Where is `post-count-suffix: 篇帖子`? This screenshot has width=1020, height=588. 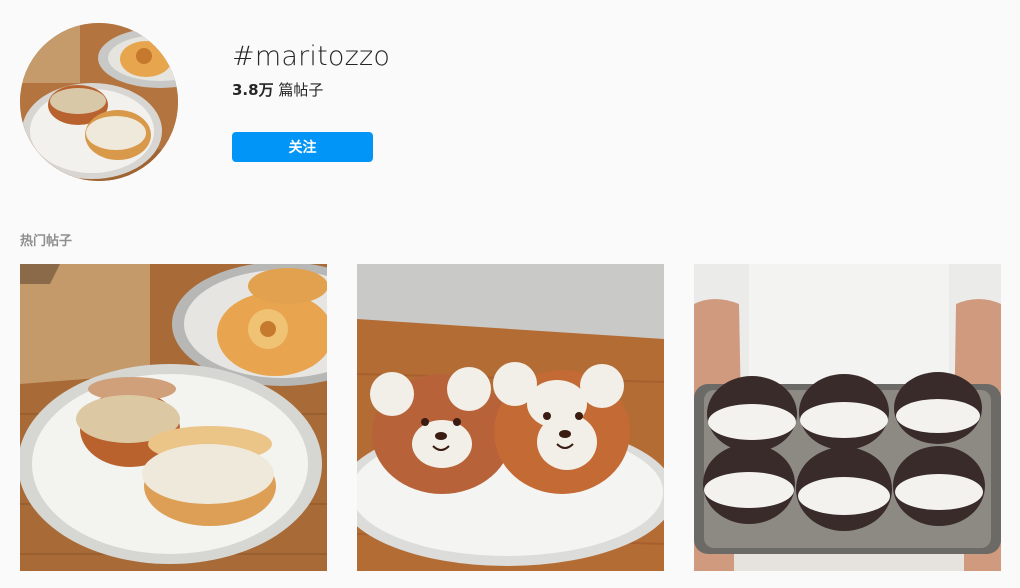
post-count-suffix: 篇帖子 is located at coordinates (301, 90).